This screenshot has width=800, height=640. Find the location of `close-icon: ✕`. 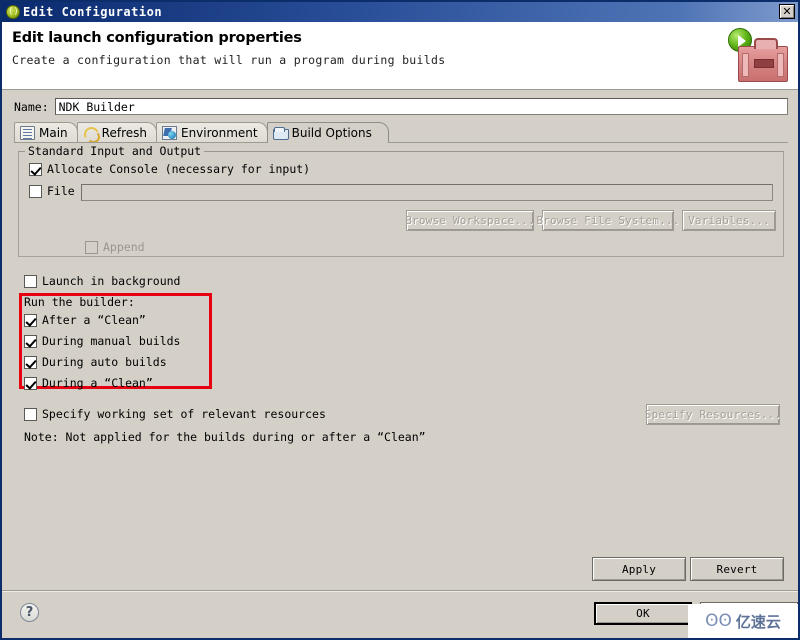

close-icon: ✕ is located at coordinates (787, 11).